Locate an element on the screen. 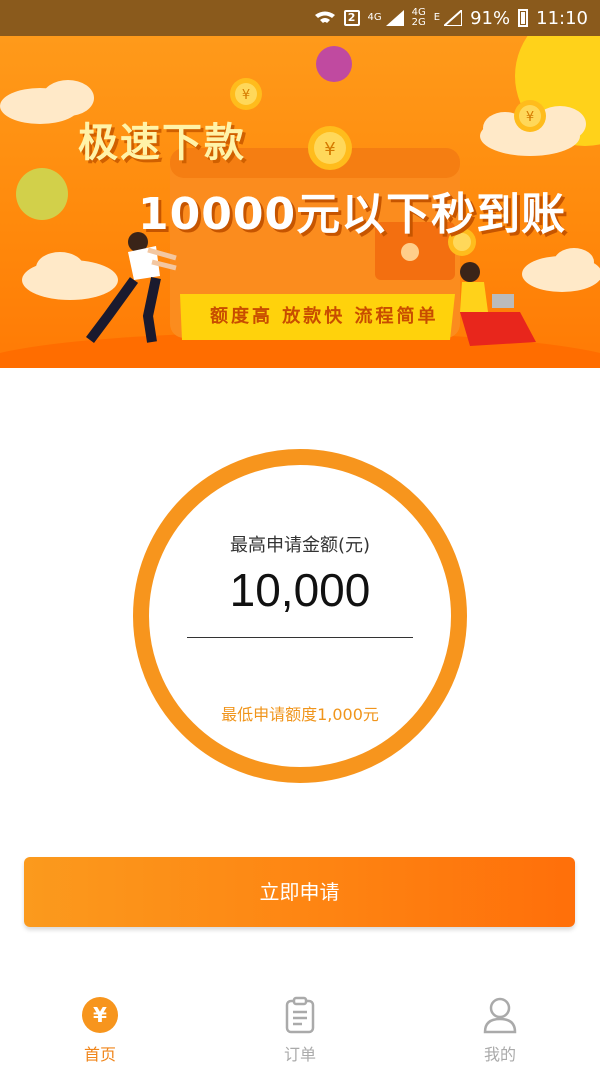 The width and height of the screenshot is (600, 1067). wifi-icon is located at coordinates (325, 18).